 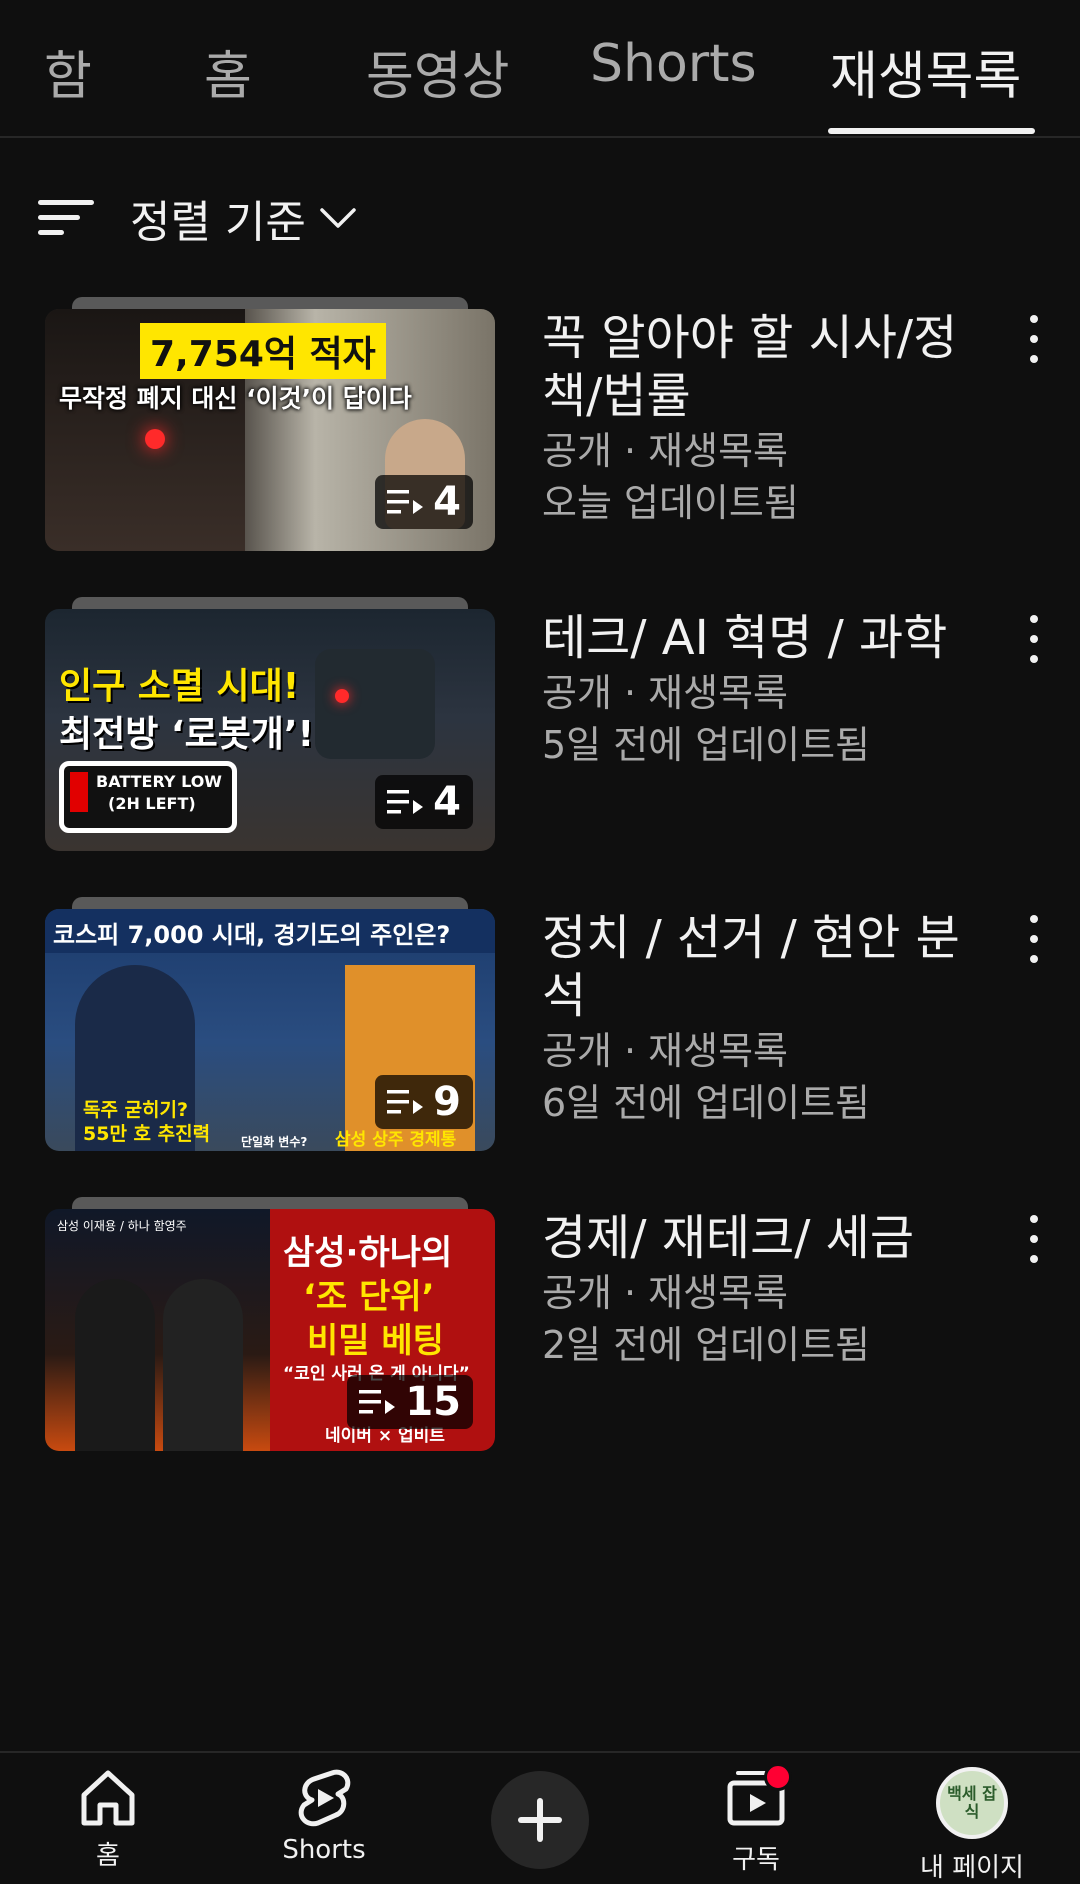 I want to click on thumb-left-caption: 독주 굳히기?, so click(x=136, y=1110).